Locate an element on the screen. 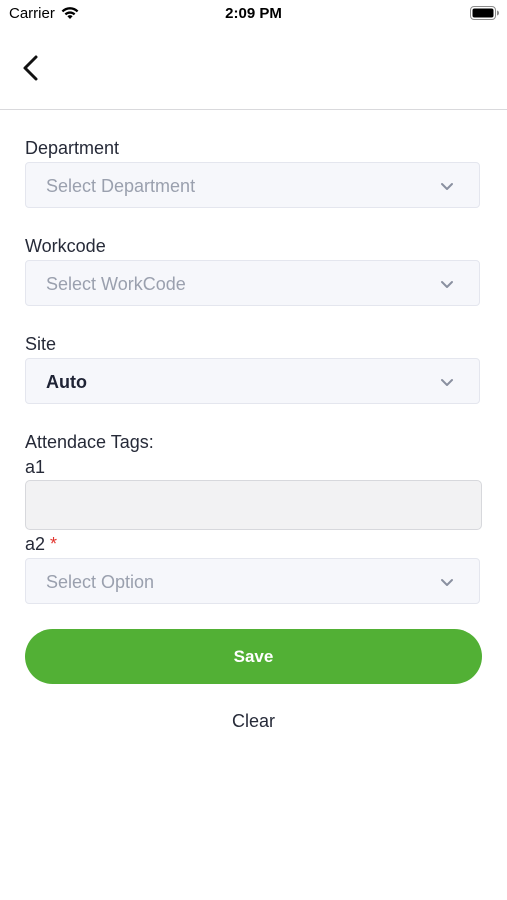  workcode-label: Workcode is located at coordinates (65, 246).